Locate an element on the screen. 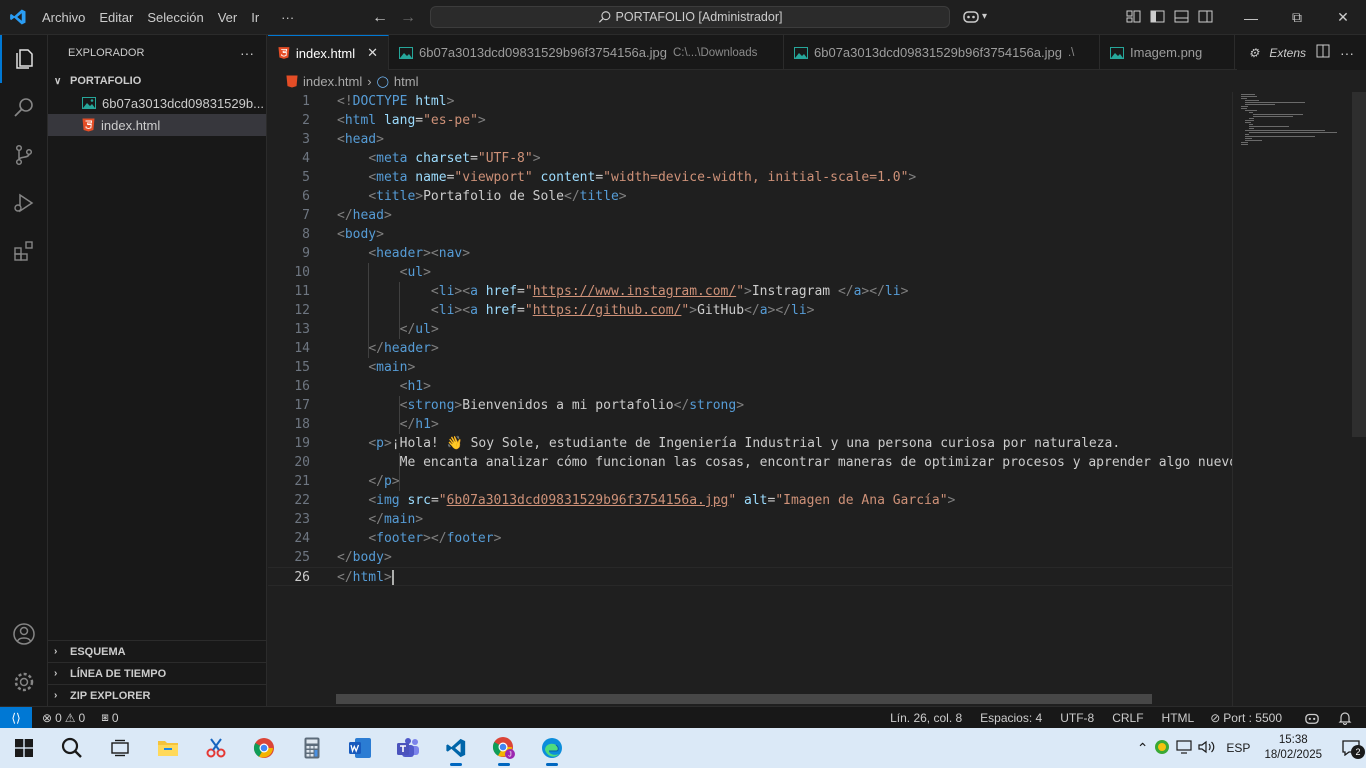  menu-archivo: Archivo is located at coordinates (63, 17).